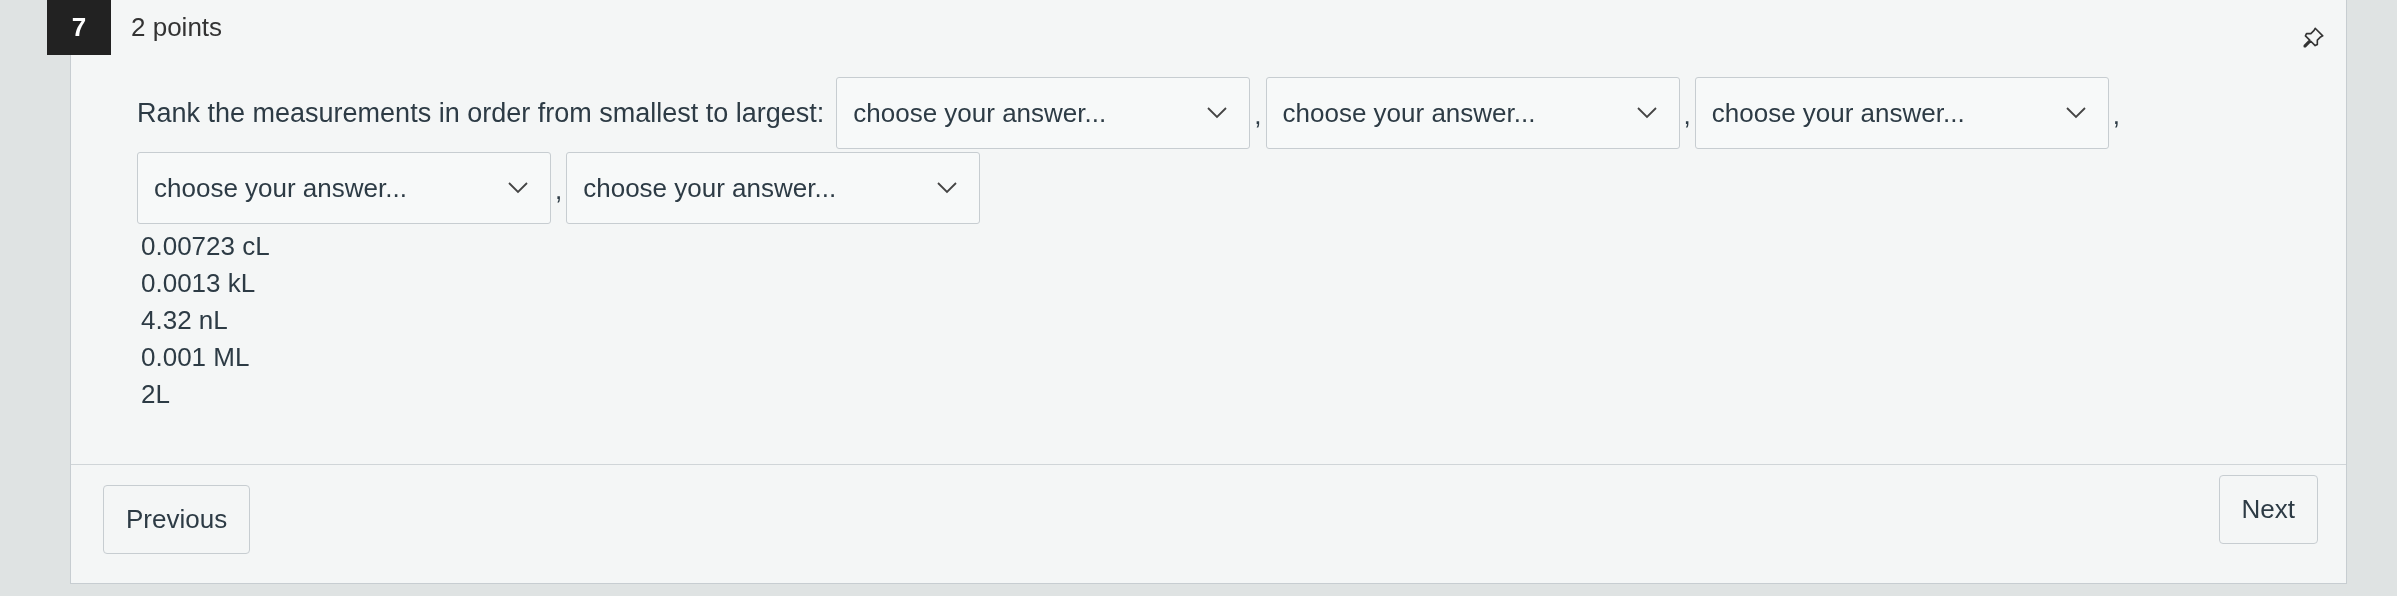  What do you see at coordinates (2268, 509) in the screenshot?
I see `next-button: Next` at bounding box center [2268, 509].